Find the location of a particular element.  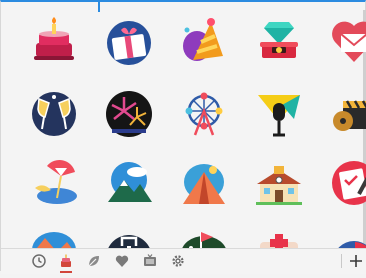

love-letter-sticker is located at coordinates (347, 41).